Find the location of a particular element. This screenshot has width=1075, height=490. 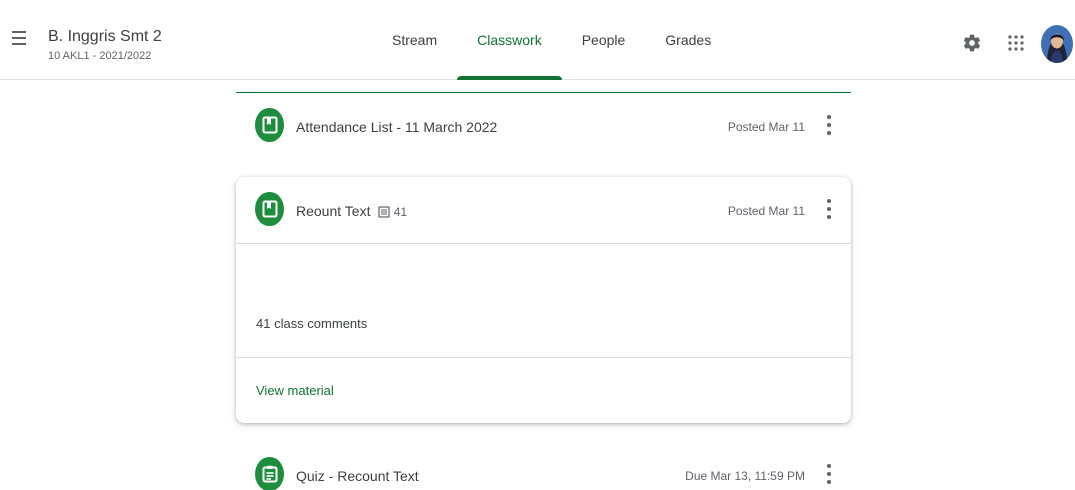

google-apps-grid-icon is located at coordinates (1016, 43).